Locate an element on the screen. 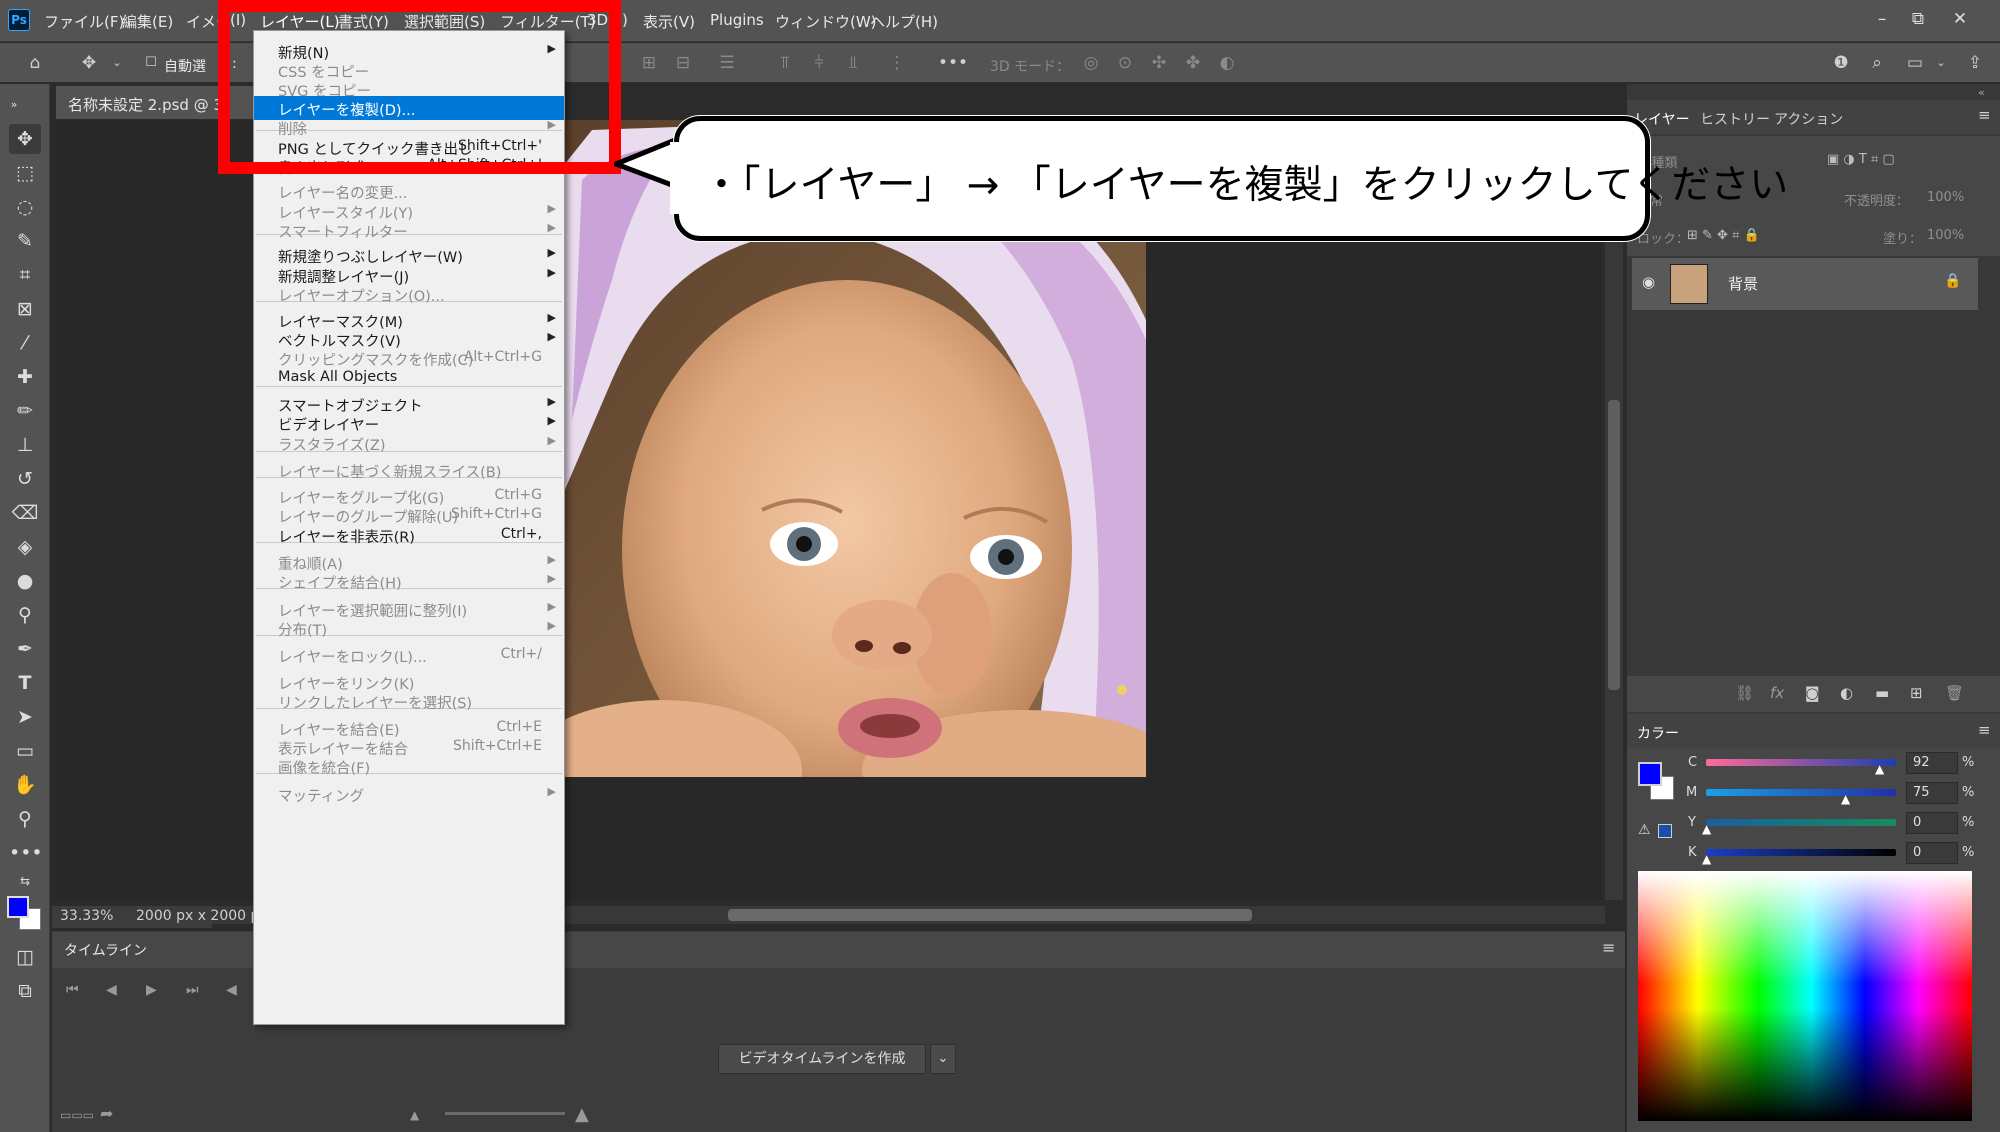 The image size is (2000, 1132). channel-c-slider is located at coordinates (1801, 762).